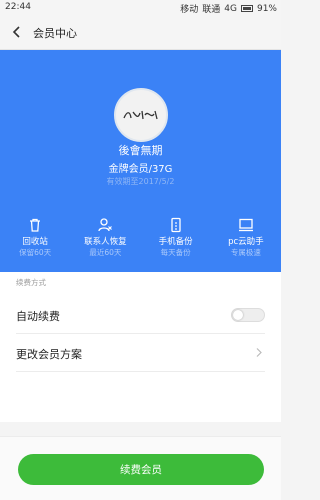 The image size is (320, 500). I want to click on status-bar: 22:44 移动 联通 4G 91%, so click(140, 7).